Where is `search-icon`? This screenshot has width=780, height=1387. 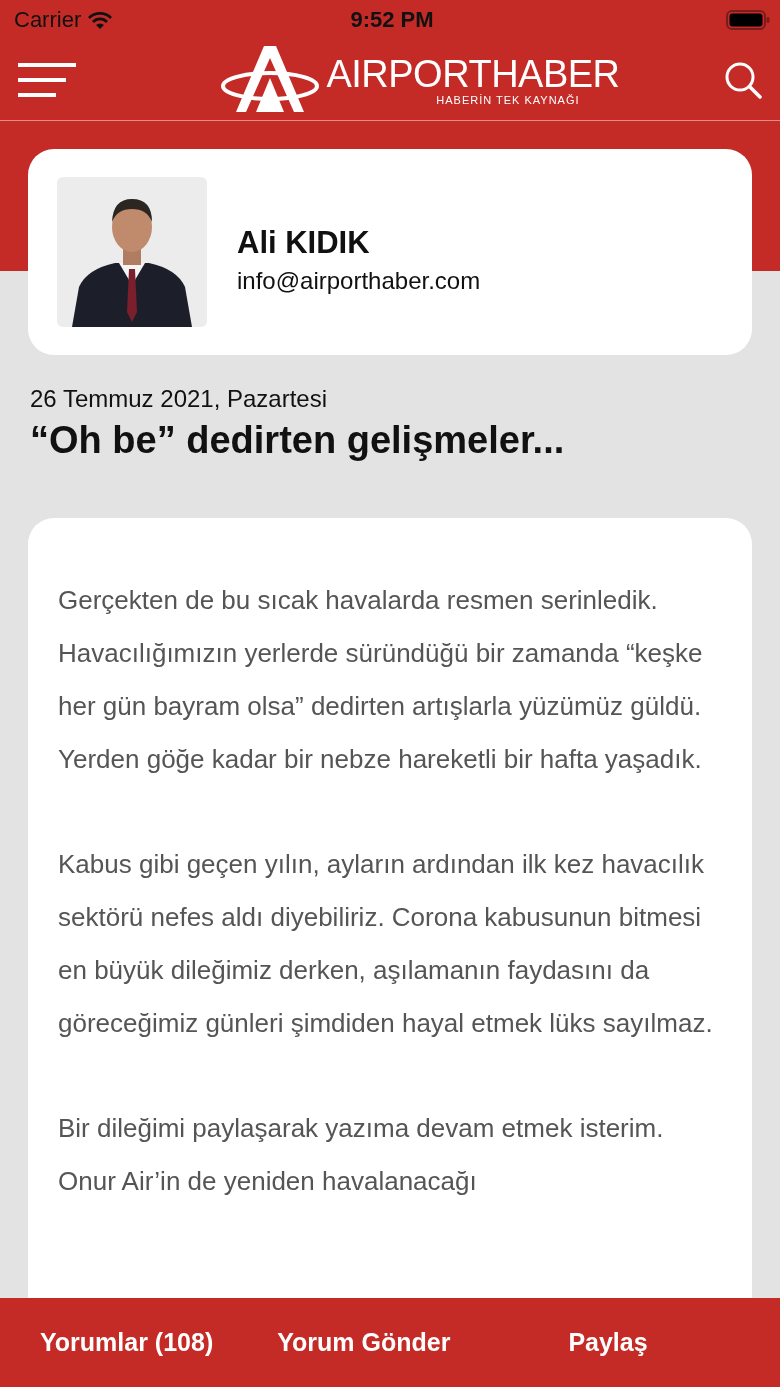 search-icon is located at coordinates (743, 80).